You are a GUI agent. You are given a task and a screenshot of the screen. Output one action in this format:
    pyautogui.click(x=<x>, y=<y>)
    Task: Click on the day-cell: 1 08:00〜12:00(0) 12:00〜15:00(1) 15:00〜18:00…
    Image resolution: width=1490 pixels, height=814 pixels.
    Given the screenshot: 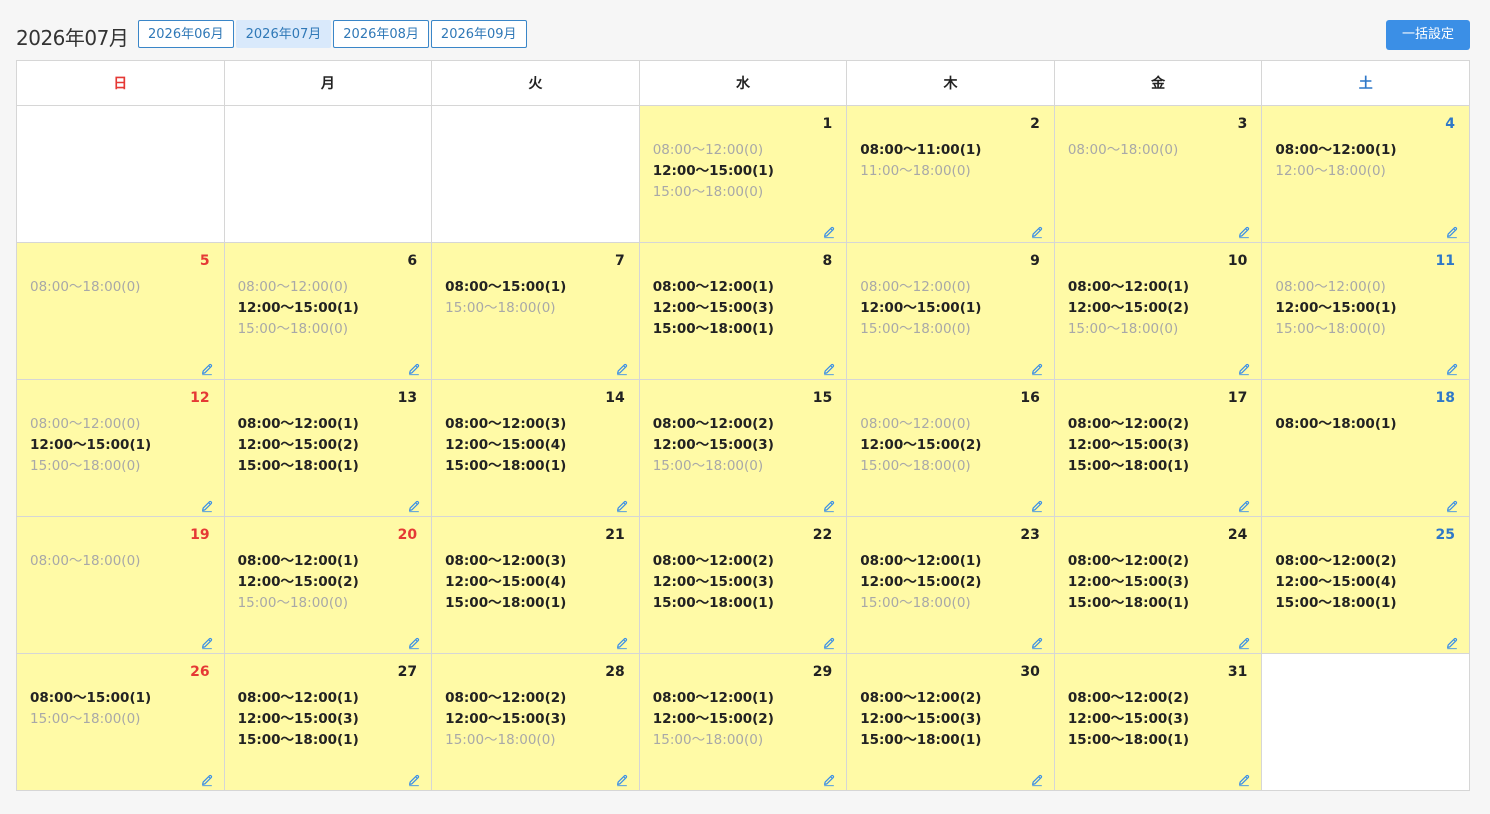 What is the action you would take?
    pyautogui.click(x=743, y=174)
    